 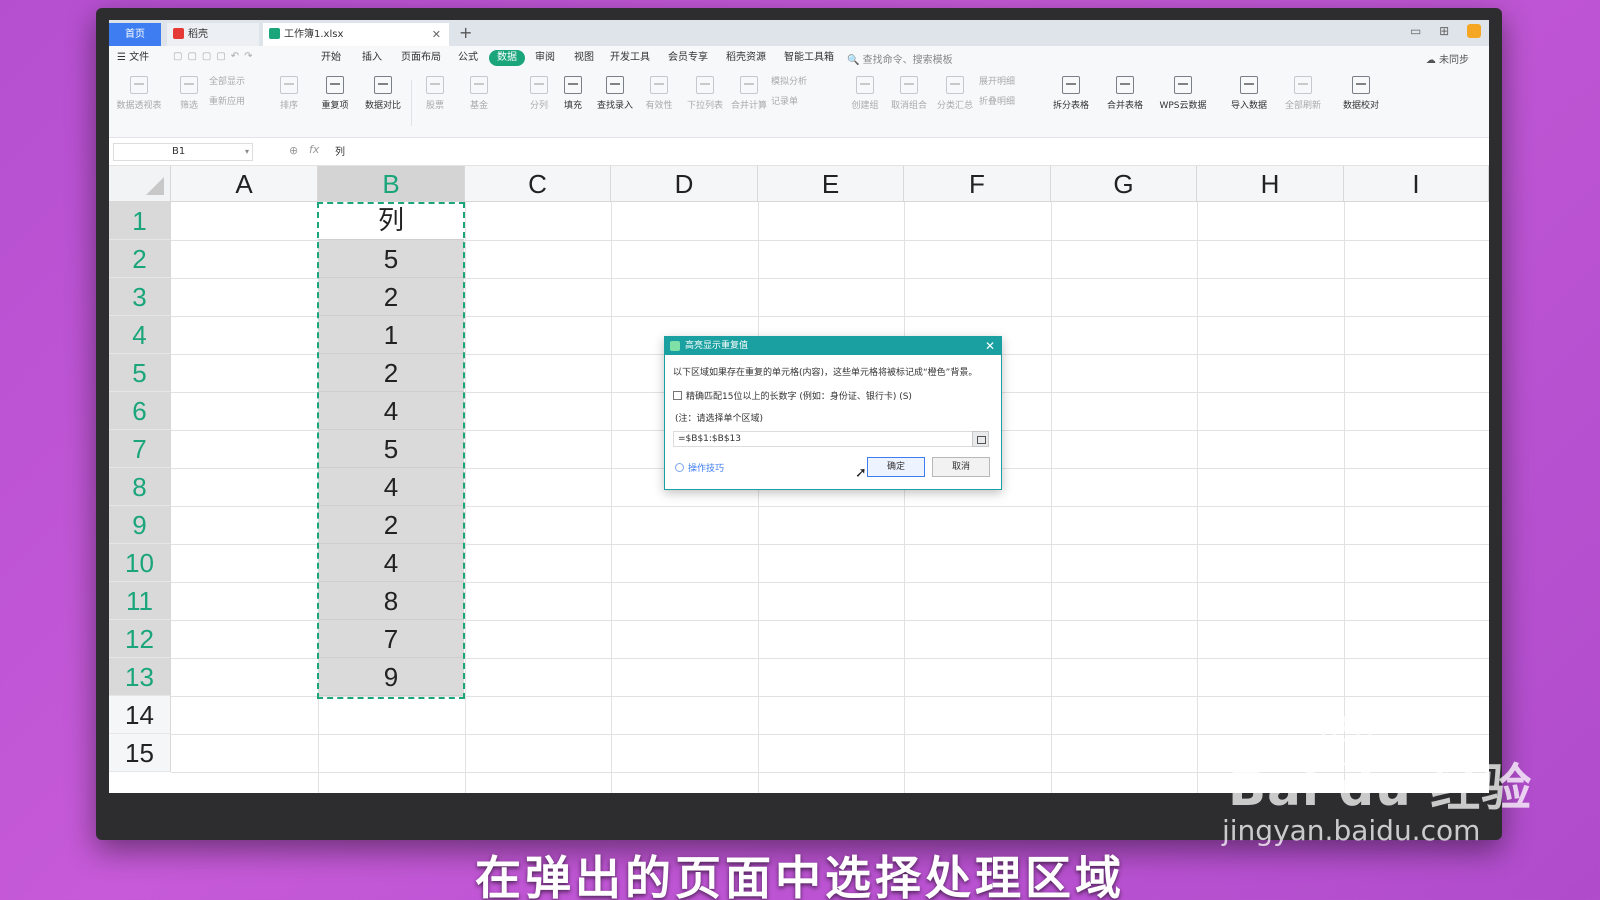 I want to click on reapply-button: 重新应用, so click(x=237, y=100).